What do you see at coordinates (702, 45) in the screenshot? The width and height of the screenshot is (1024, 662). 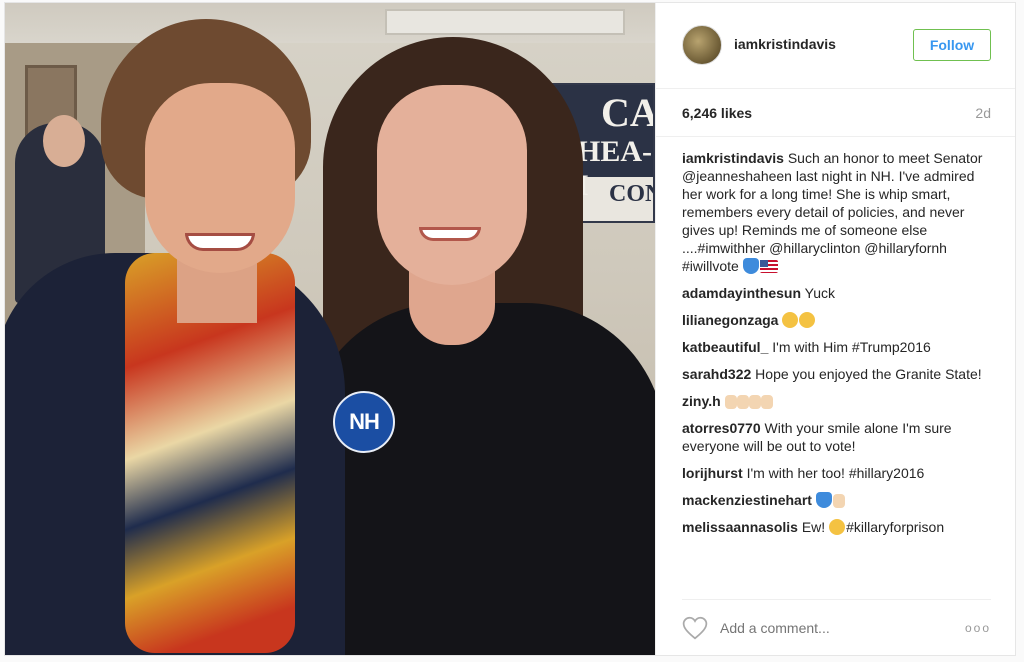 I see `avatar` at bounding box center [702, 45].